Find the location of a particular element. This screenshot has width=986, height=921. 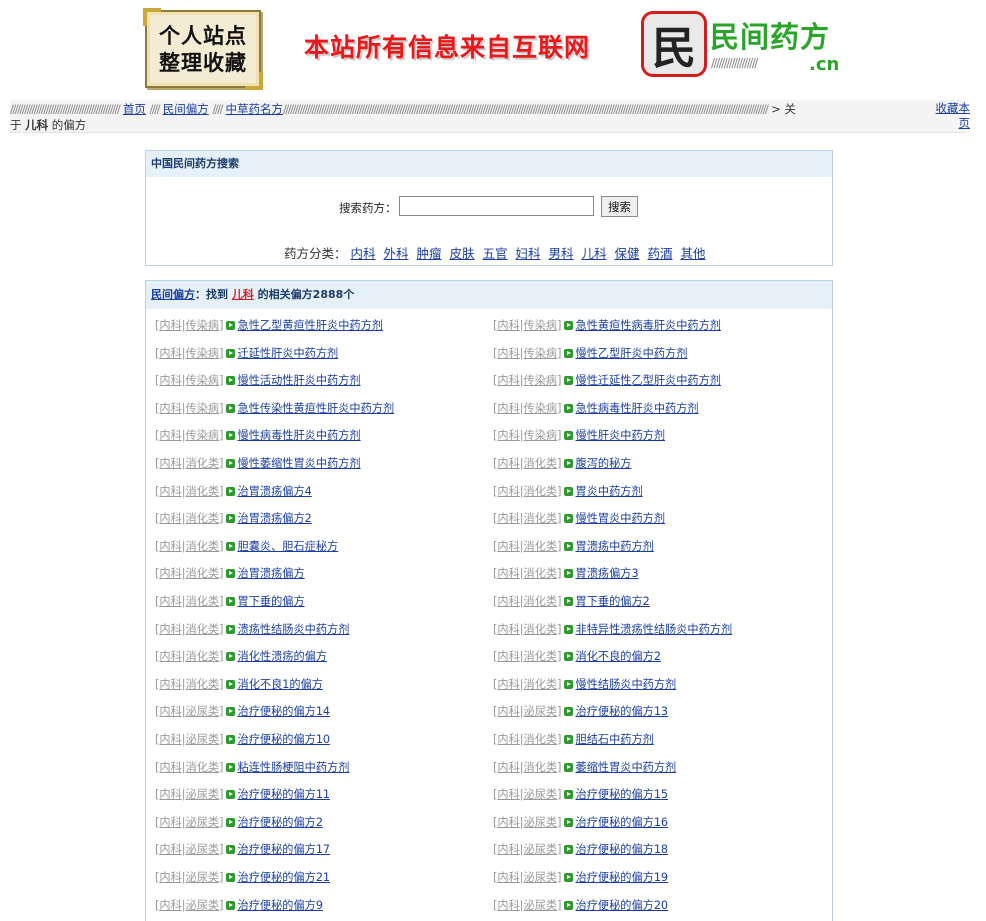

item-title-link: 慢性活动性肝炎中药方剂 is located at coordinates (299, 380).